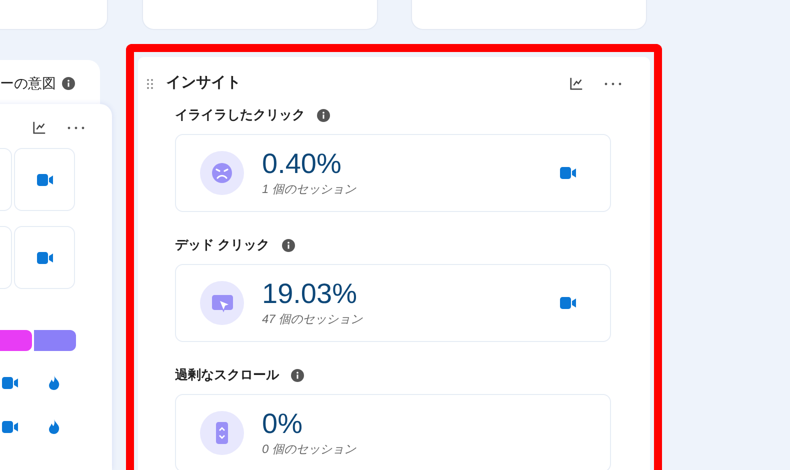 This screenshot has width=790, height=470. What do you see at coordinates (302, 164) in the screenshot?
I see `metric-value: 0.40%` at bounding box center [302, 164].